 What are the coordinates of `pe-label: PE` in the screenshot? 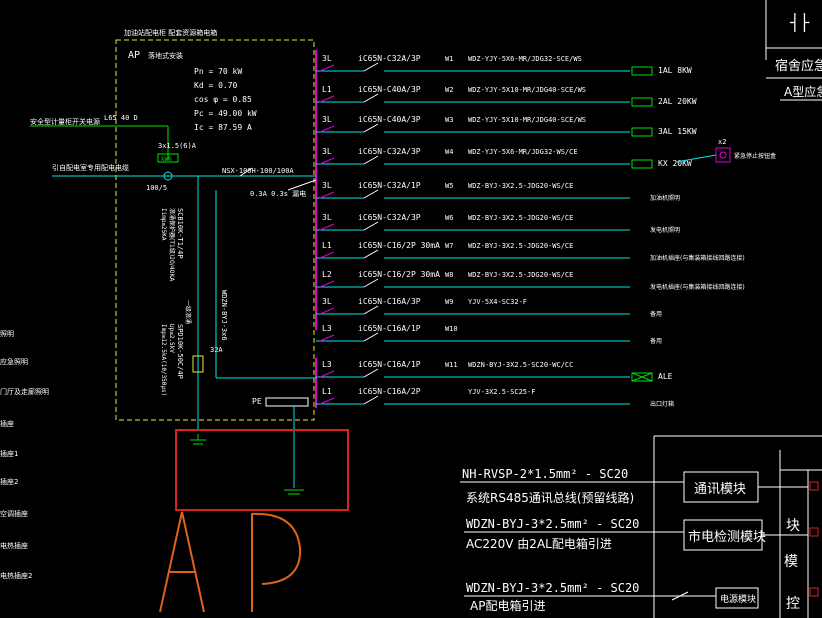 It's located at (257, 401).